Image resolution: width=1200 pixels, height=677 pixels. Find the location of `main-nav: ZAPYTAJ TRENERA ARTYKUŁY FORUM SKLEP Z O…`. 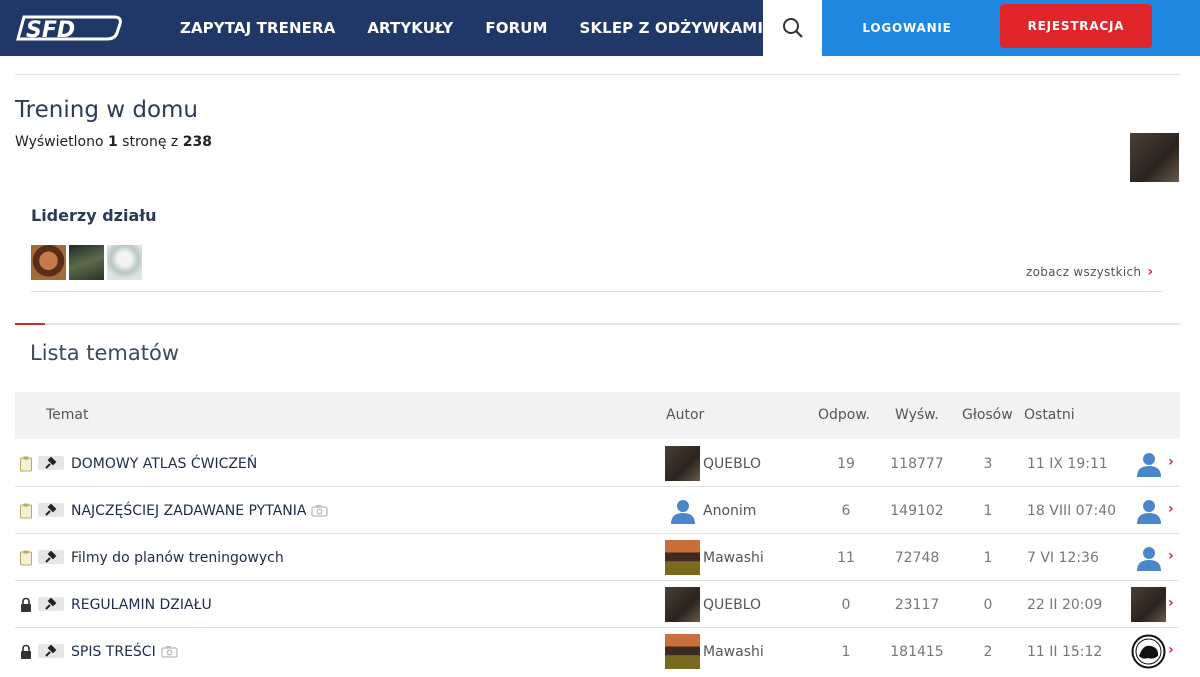

main-nav: ZAPYTAJ TRENERA ARTYKUŁY FORUM SKLEP Z O… is located at coordinates (499, 28).